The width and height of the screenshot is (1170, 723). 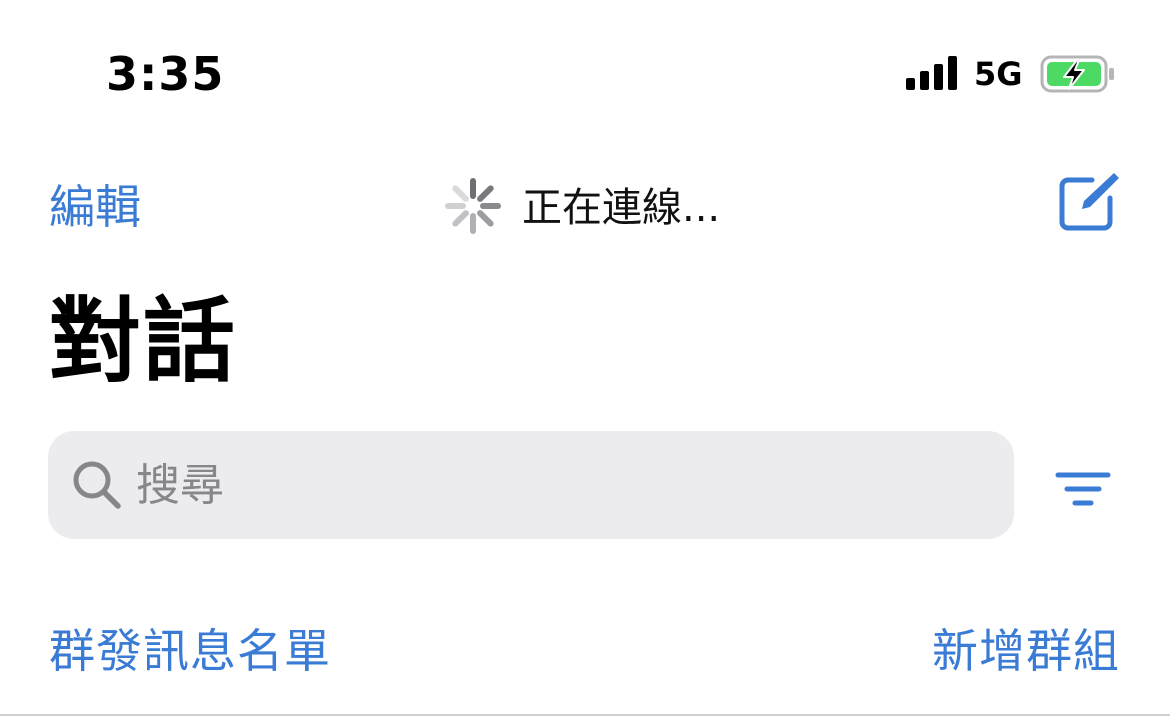 What do you see at coordinates (165, 74) in the screenshot?
I see `status-time: 3:35` at bounding box center [165, 74].